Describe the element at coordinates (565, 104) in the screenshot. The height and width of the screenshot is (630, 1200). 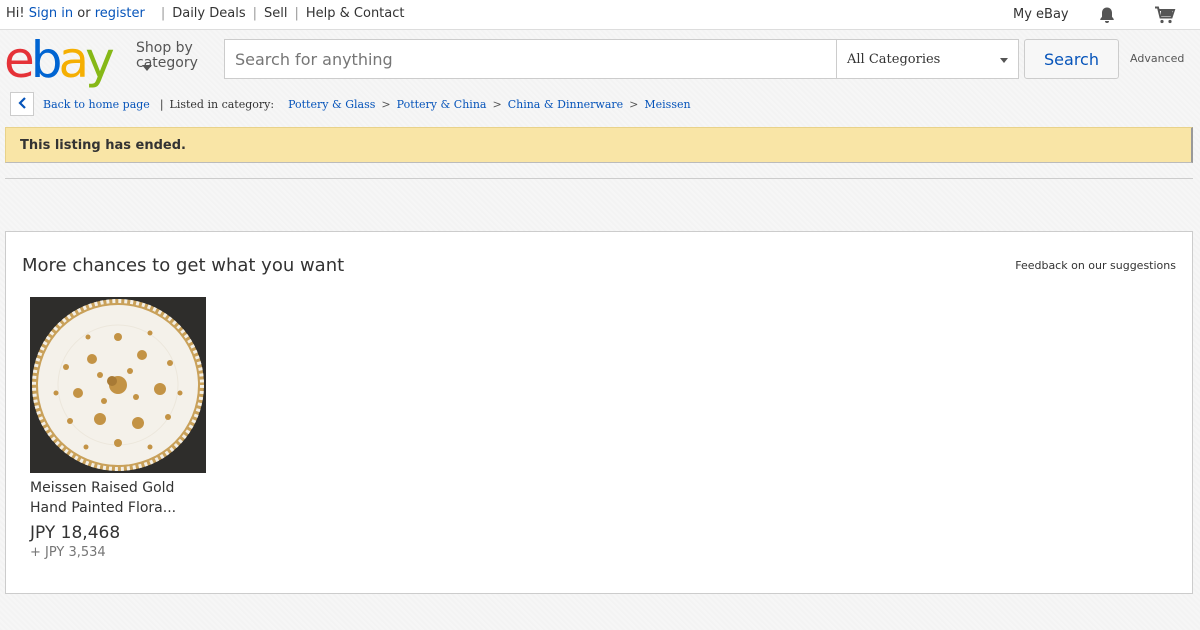
I see `breadcrumb-item-china-dinnerware: China & Dinnerware` at that location.